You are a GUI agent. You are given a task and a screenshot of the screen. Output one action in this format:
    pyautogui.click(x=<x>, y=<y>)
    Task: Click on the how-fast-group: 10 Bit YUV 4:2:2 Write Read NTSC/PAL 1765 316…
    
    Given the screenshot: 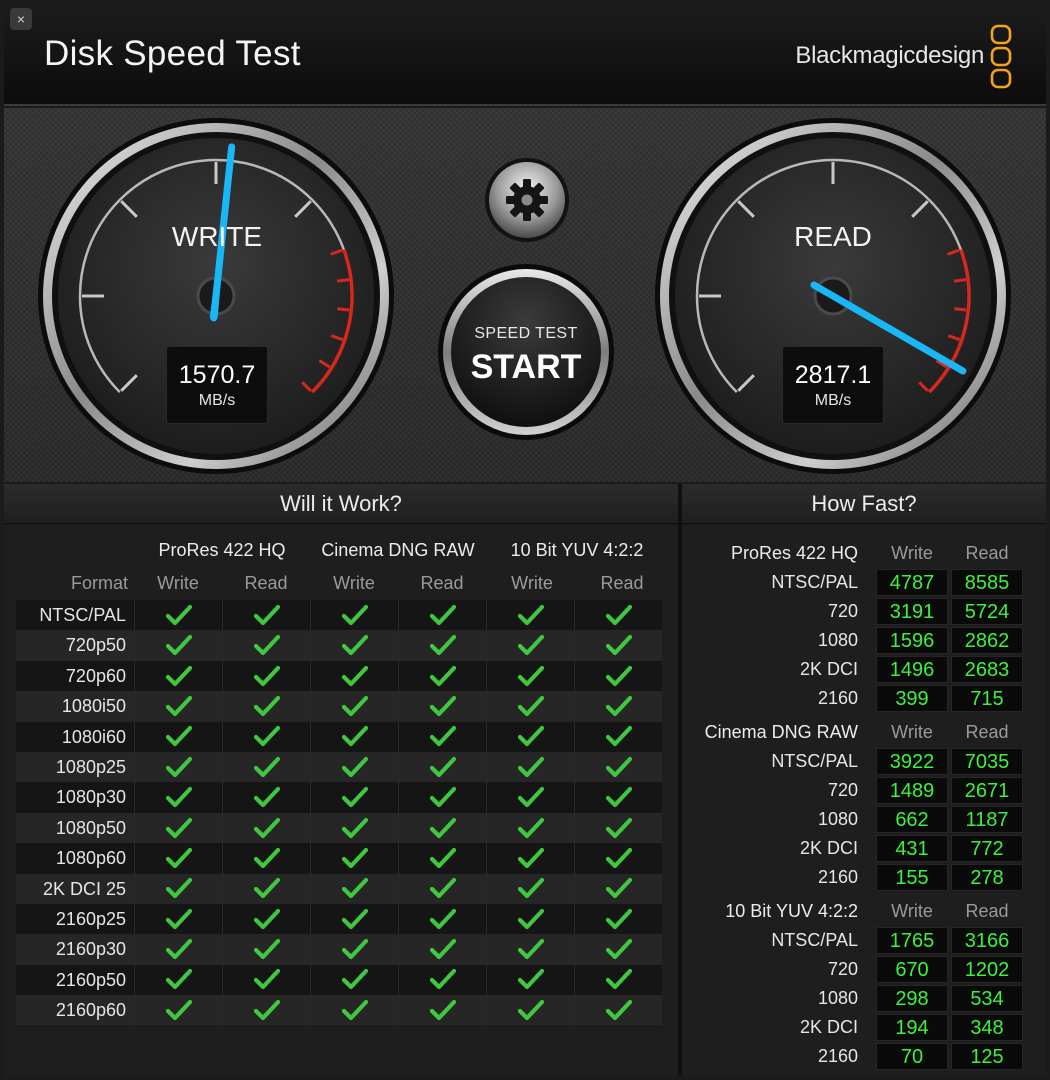 What is the action you would take?
    pyautogui.click(x=864, y=983)
    